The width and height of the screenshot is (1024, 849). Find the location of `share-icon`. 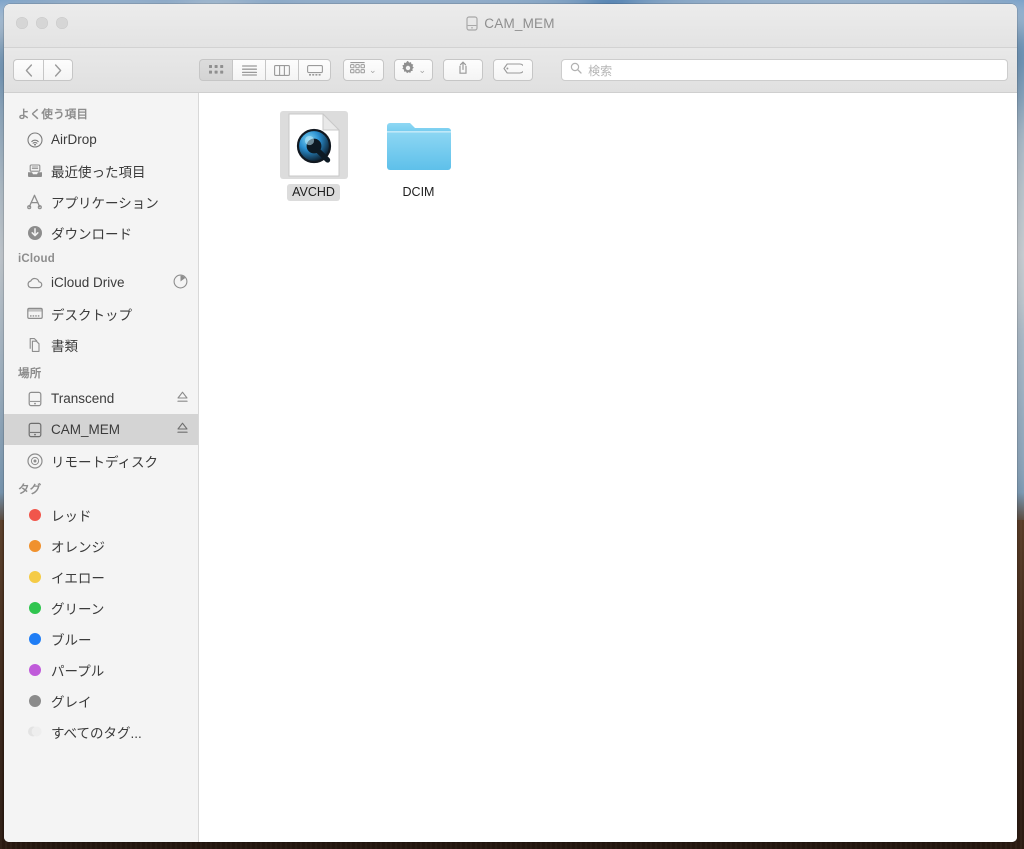

share-icon is located at coordinates (463, 70).